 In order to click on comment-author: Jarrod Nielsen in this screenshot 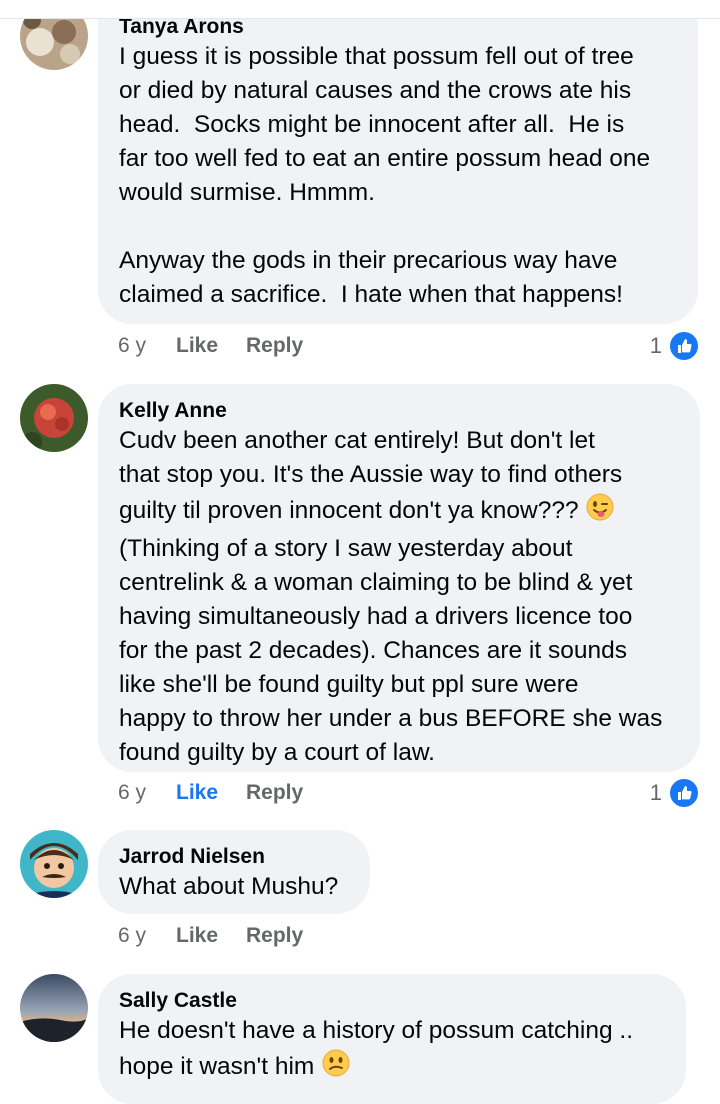, I will do `click(234, 857)`.